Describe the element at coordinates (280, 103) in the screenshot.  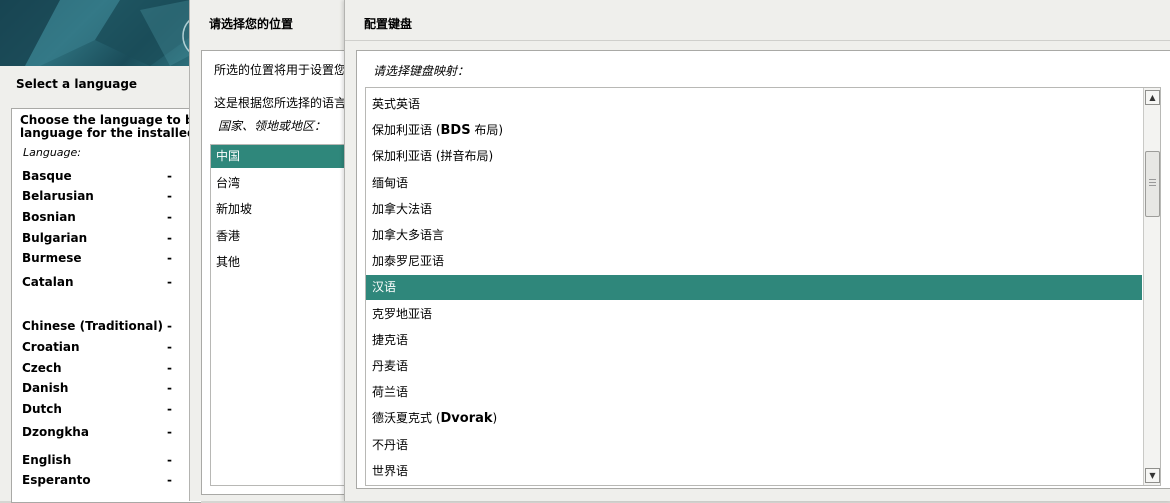
I see `location-description-line2: 这是根据您所选择的语言` at that location.